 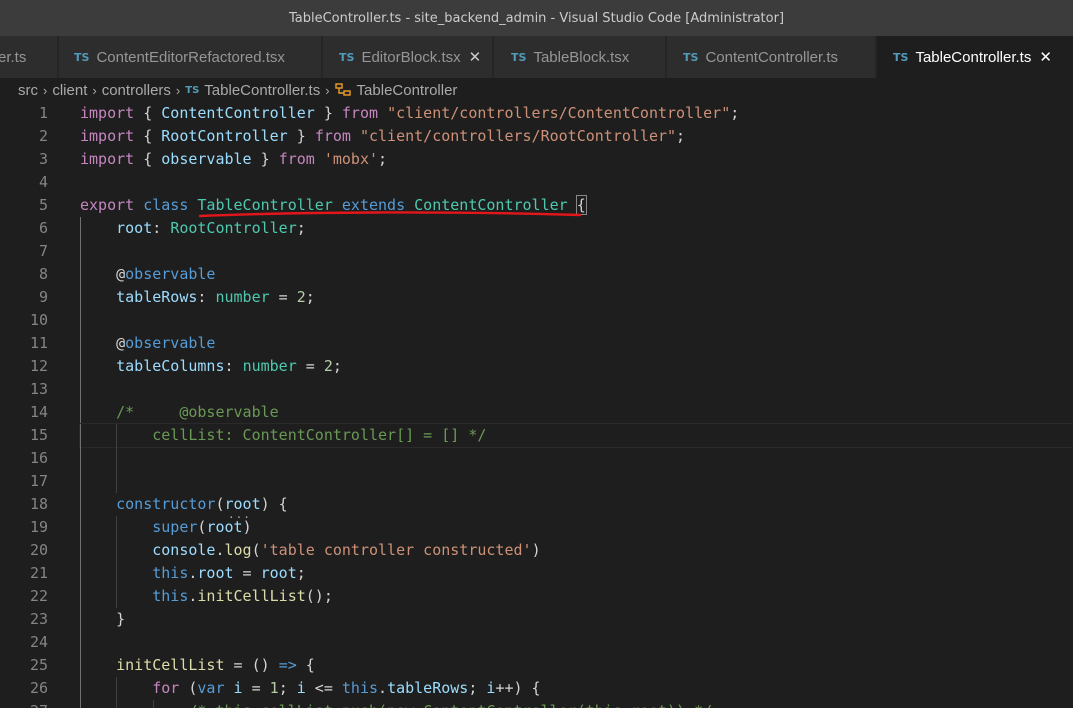 What do you see at coordinates (536, 504) in the screenshot?
I see `code-line: 18 constructor(root) {` at bounding box center [536, 504].